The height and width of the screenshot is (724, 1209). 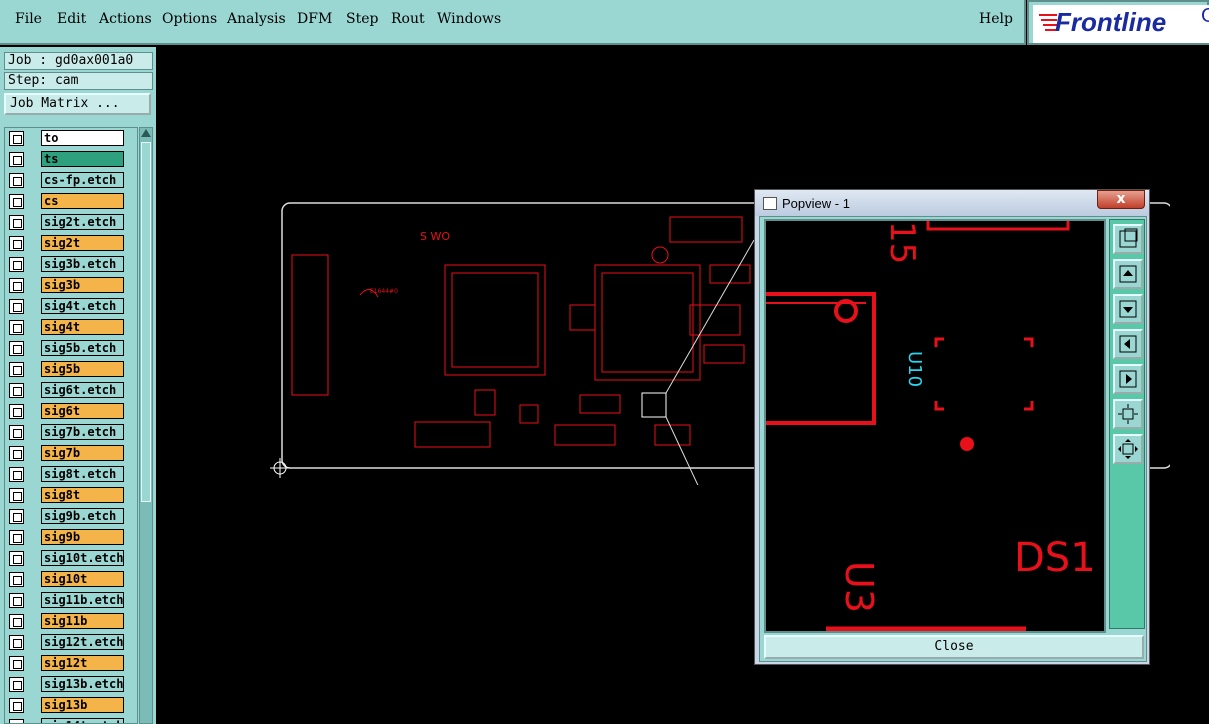 I want to click on pan-right-icon, so click(x=1128, y=379).